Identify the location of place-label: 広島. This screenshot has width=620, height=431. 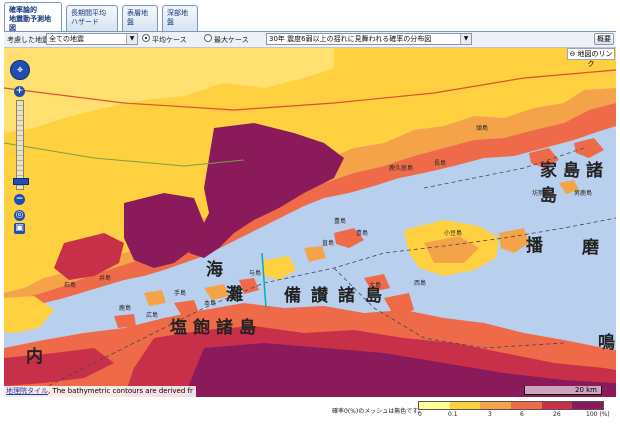
(152, 315).